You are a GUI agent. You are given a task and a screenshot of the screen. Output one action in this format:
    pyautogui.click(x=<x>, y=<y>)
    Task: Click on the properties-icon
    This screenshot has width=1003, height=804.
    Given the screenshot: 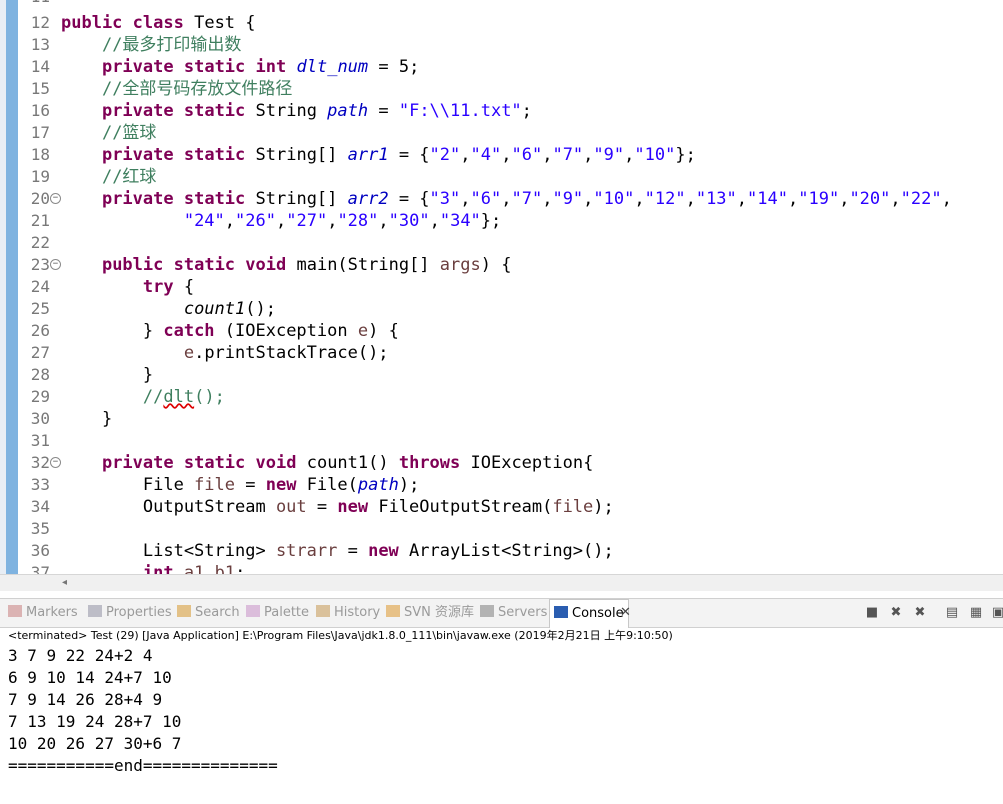 What is the action you would take?
    pyautogui.click(x=95, y=611)
    